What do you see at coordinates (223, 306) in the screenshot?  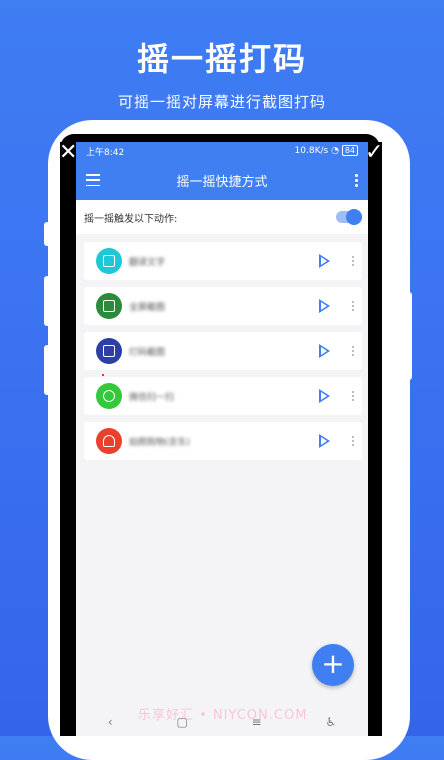 I see `list-item: 全屏截图` at bounding box center [223, 306].